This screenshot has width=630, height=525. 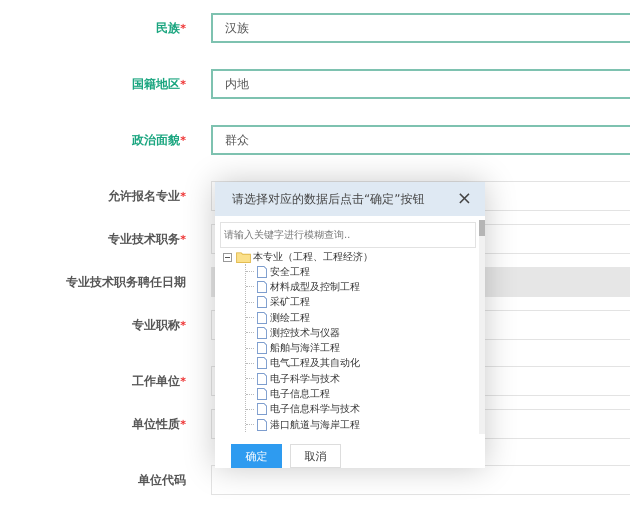 What do you see at coordinates (290, 271) in the screenshot?
I see `tree-item: 安全工程` at bounding box center [290, 271].